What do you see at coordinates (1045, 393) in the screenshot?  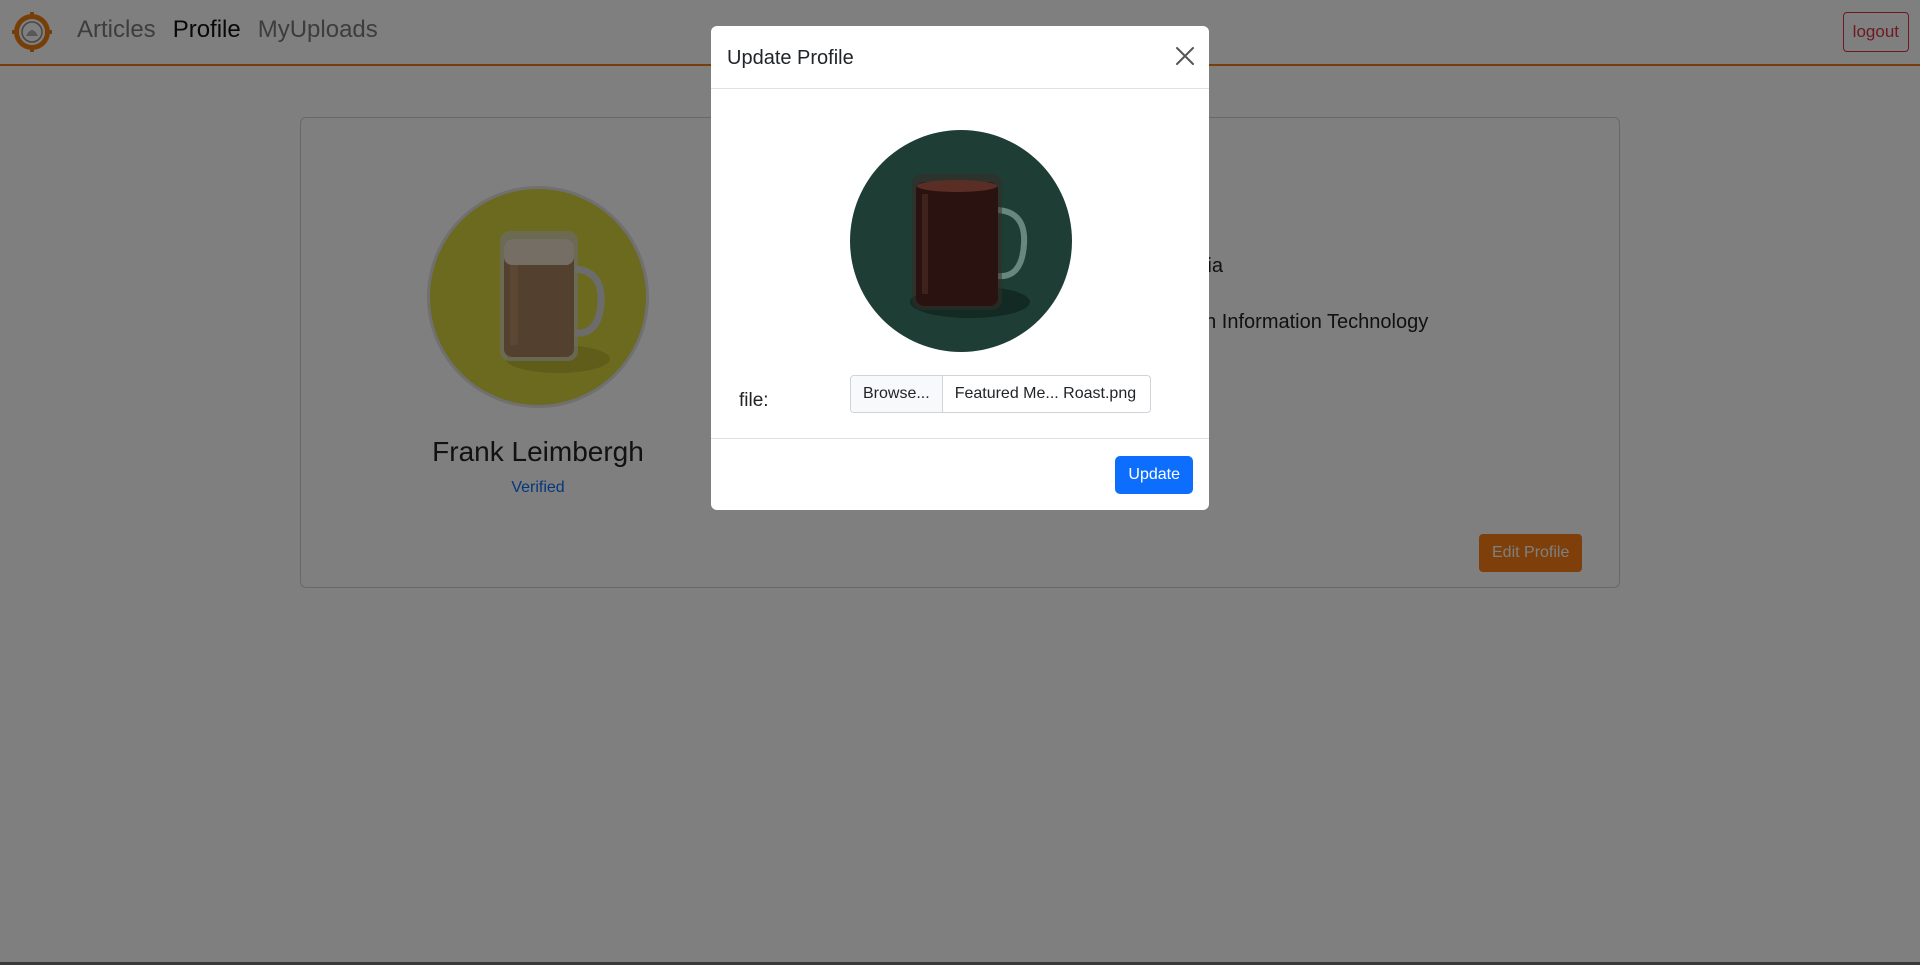 I see `selected-file-name: Featured Me... Roast.png` at bounding box center [1045, 393].